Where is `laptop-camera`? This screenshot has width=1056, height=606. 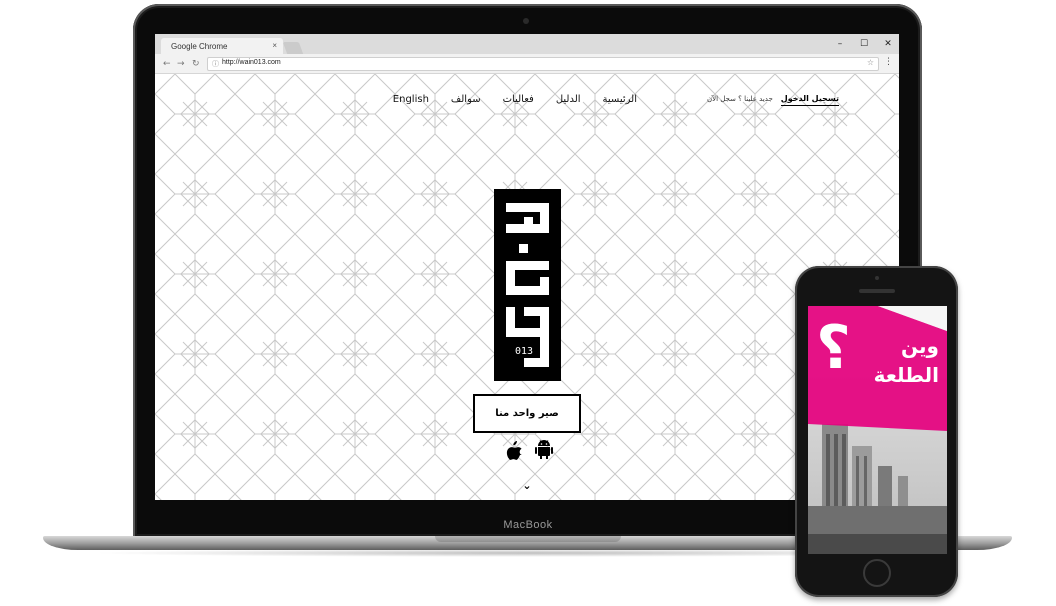
laptop-camera is located at coordinates (526, 21).